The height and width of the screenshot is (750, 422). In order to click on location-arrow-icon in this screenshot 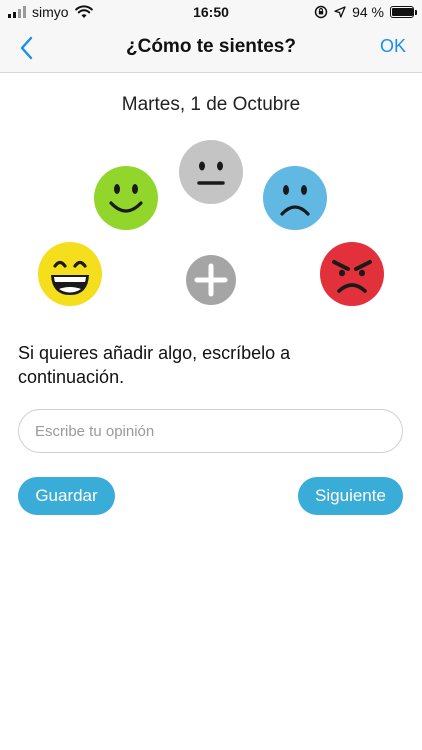, I will do `click(340, 12)`.